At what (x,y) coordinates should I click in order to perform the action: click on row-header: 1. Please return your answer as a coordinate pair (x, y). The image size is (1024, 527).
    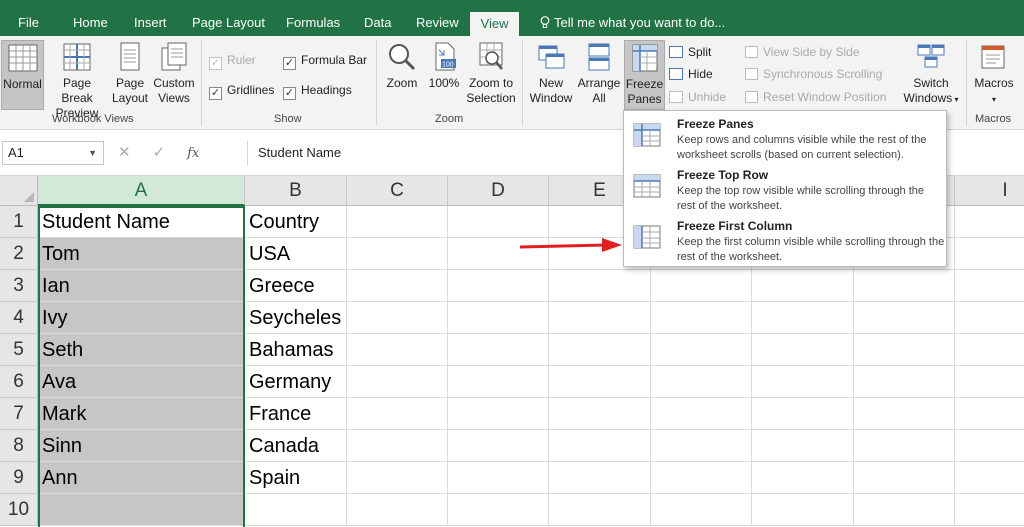
    Looking at the image, I should click on (19, 222).